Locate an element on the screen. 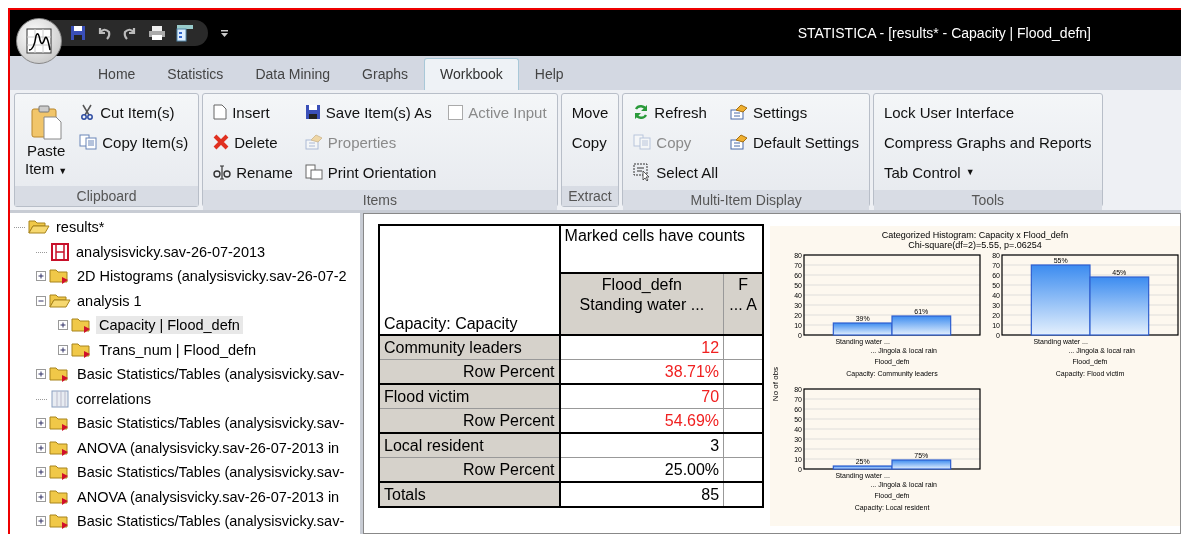 Image resolution: width=1181 pixels, height=534 pixels. row-label: Flood victim is located at coordinates (469, 396).